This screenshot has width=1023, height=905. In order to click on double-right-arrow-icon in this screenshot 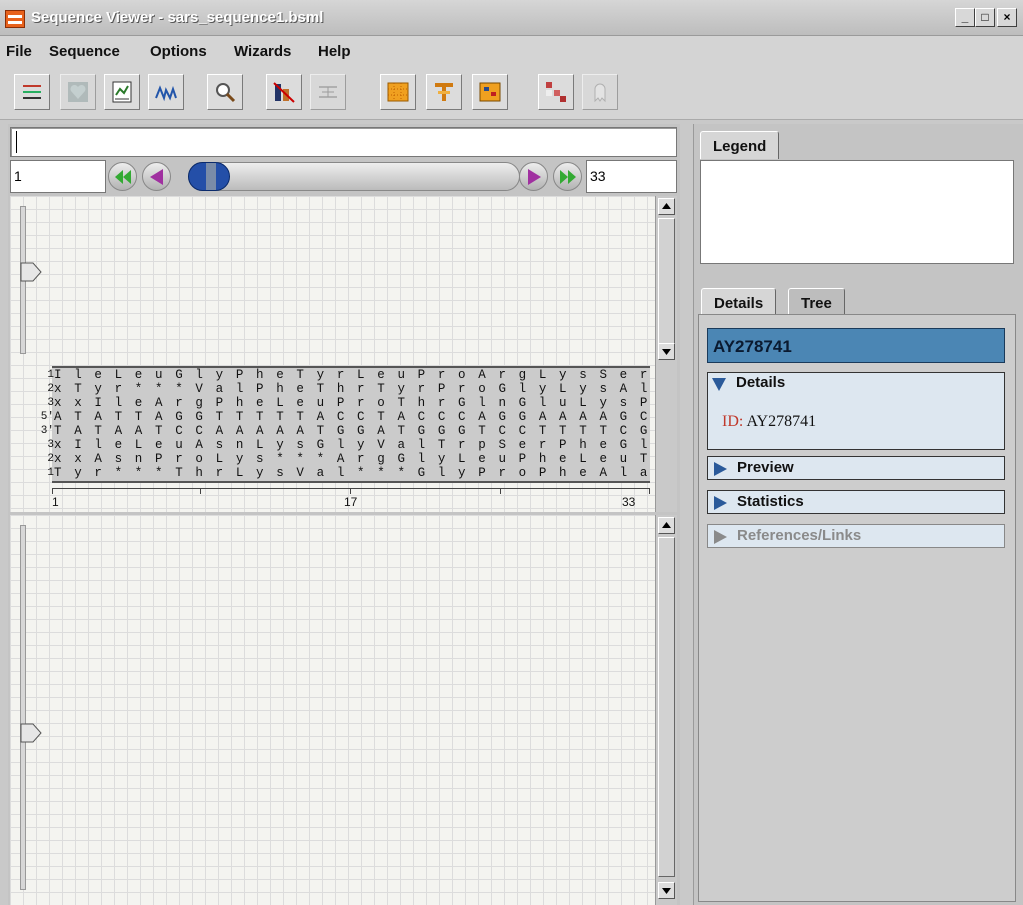, I will do `click(568, 177)`.